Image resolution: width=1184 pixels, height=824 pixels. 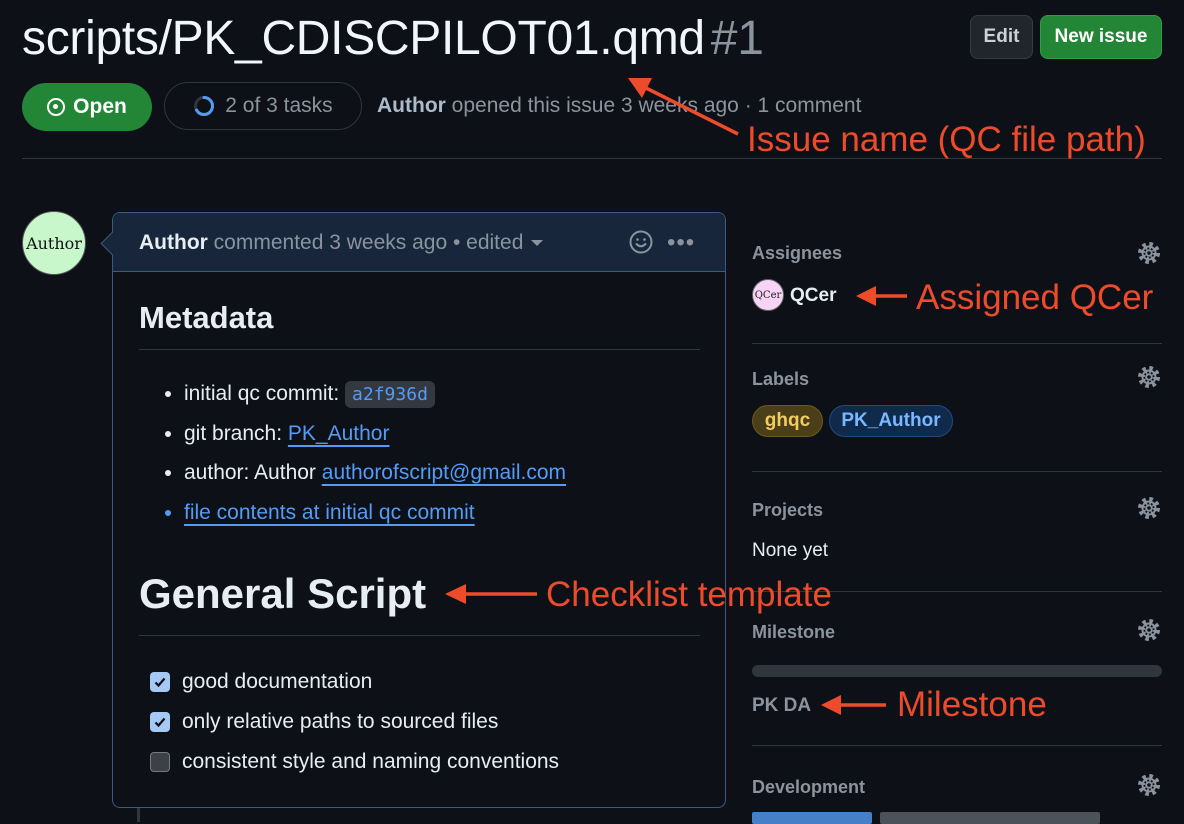 What do you see at coordinates (1035, 297) in the screenshot?
I see `annotation-assigned-qcer: Assigned QCer` at bounding box center [1035, 297].